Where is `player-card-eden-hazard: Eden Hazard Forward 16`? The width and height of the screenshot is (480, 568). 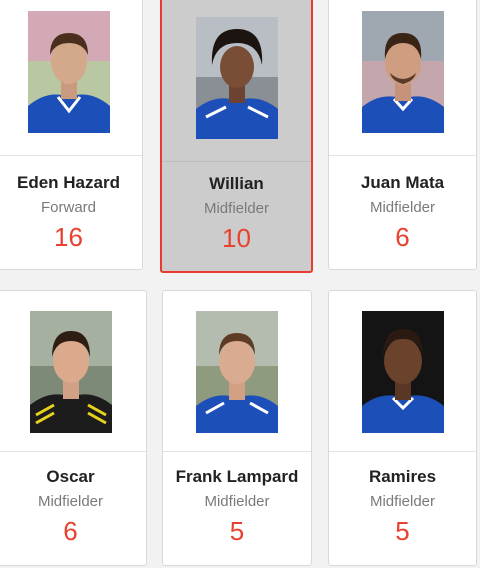
player-card-eden-hazard: Eden Hazard Forward 16 is located at coordinates (71, 135).